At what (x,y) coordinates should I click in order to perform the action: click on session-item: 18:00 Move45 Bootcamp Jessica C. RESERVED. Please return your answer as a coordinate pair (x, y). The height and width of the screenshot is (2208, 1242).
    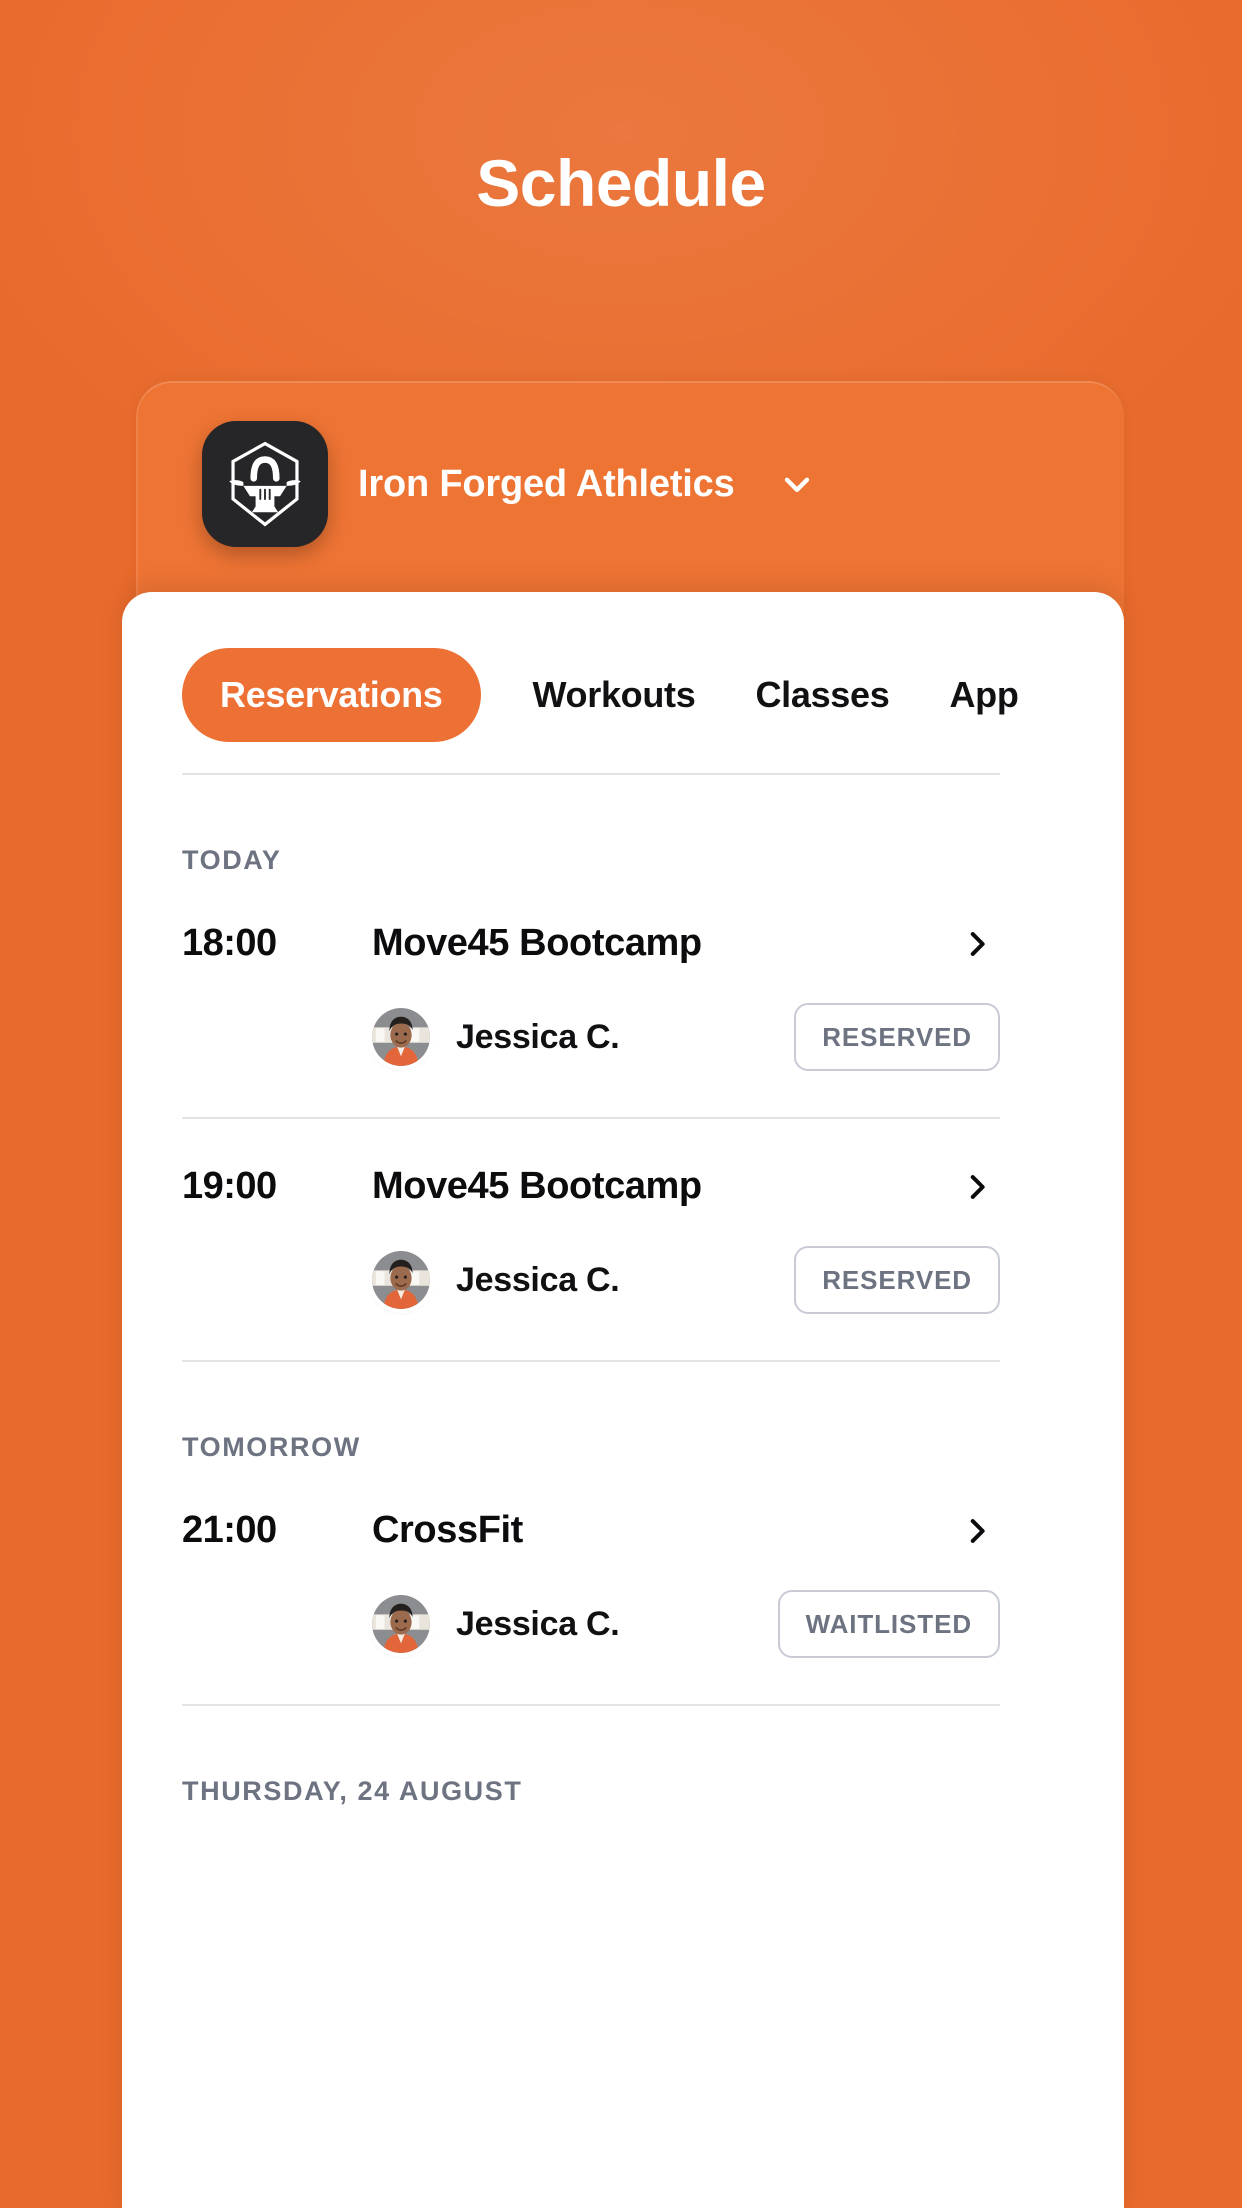
    Looking at the image, I should click on (623, 973).